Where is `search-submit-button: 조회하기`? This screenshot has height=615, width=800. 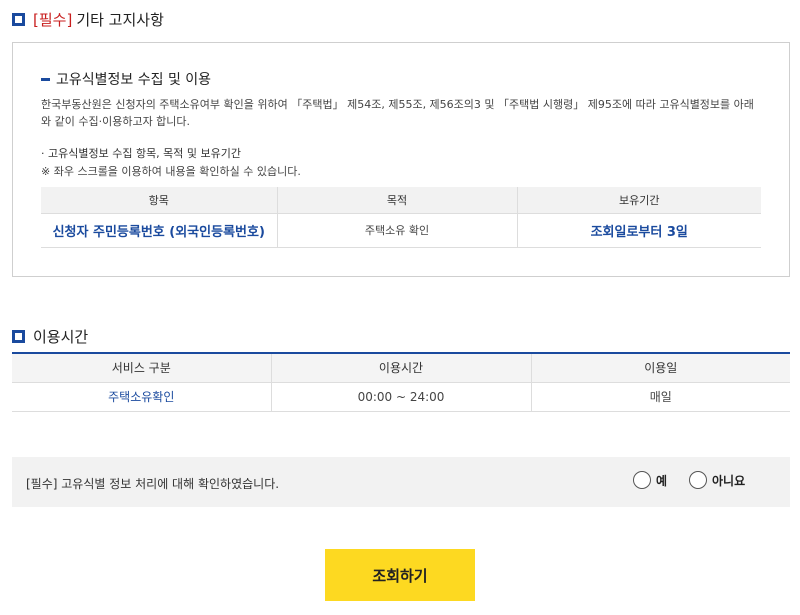
search-submit-button: 조회하기 is located at coordinates (400, 575).